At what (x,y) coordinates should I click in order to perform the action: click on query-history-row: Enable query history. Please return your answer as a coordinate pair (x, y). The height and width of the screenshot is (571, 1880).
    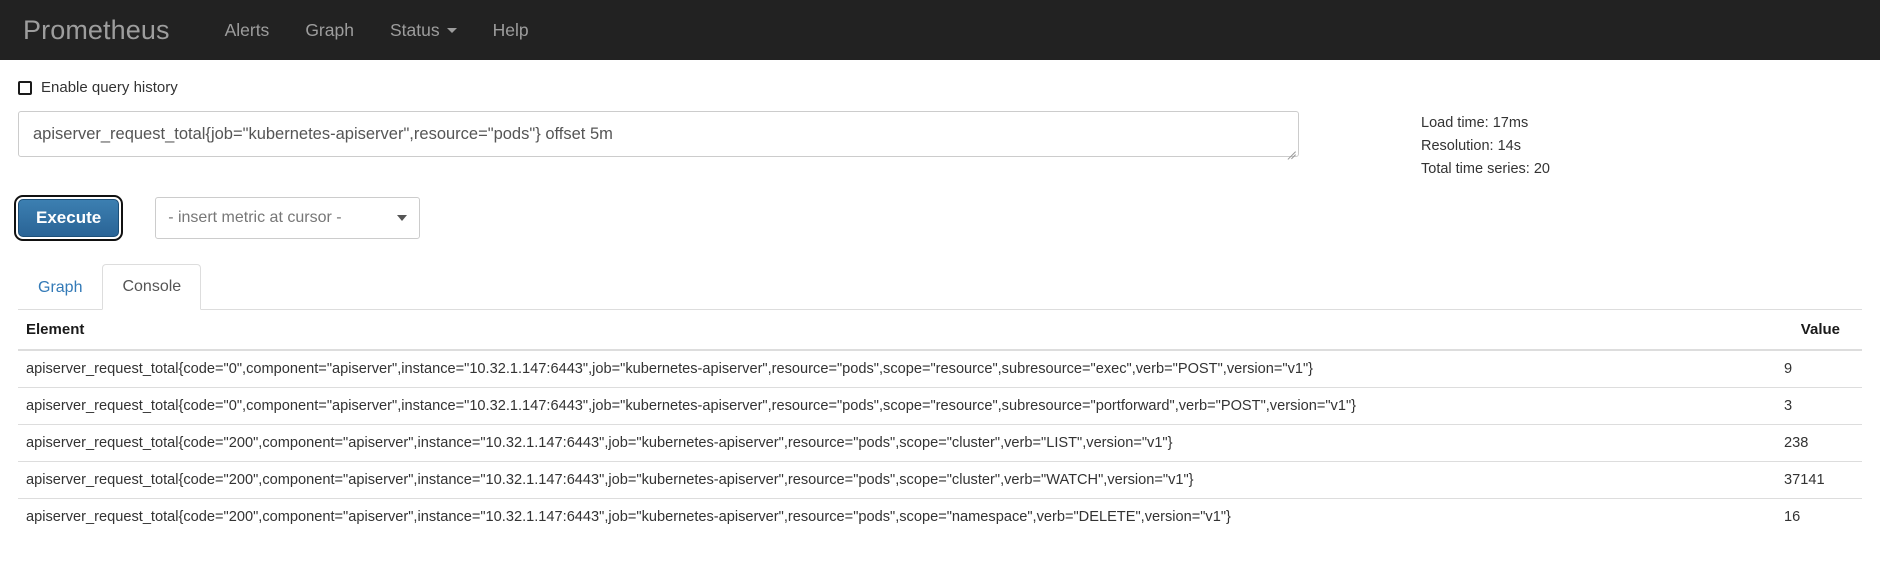
    Looking at the image, I should click on (940, 87).